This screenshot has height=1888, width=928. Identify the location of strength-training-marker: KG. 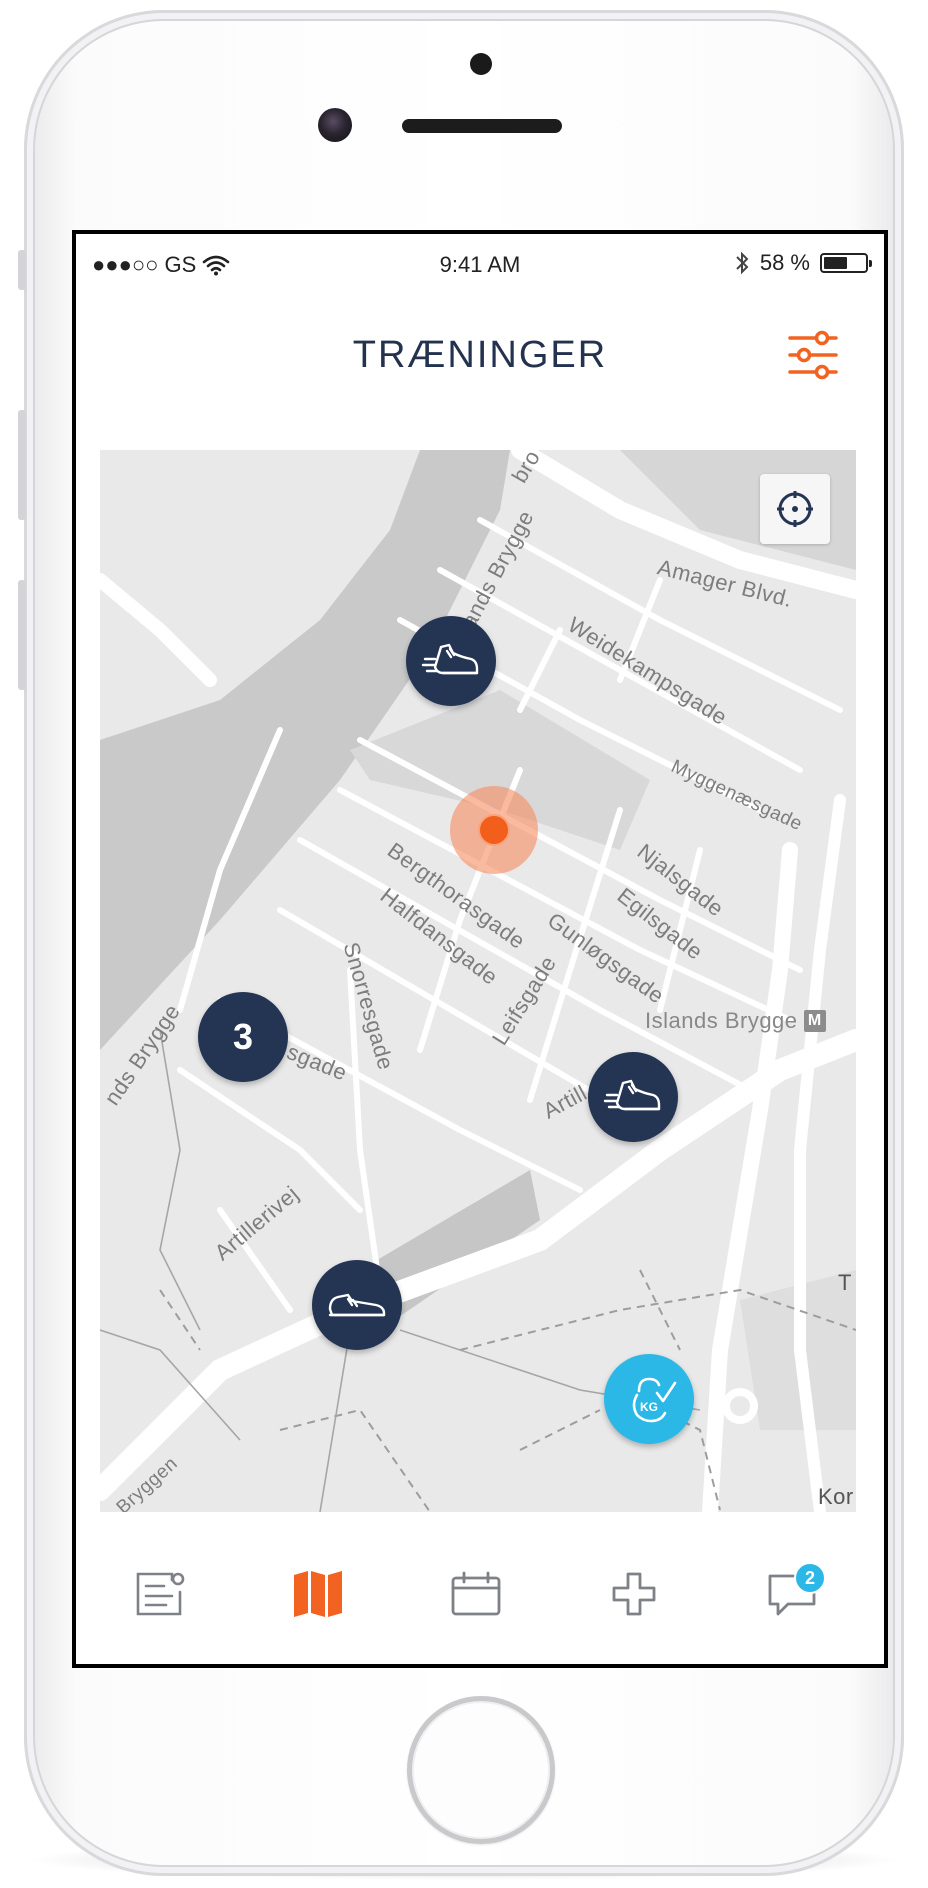
(649, 1399).